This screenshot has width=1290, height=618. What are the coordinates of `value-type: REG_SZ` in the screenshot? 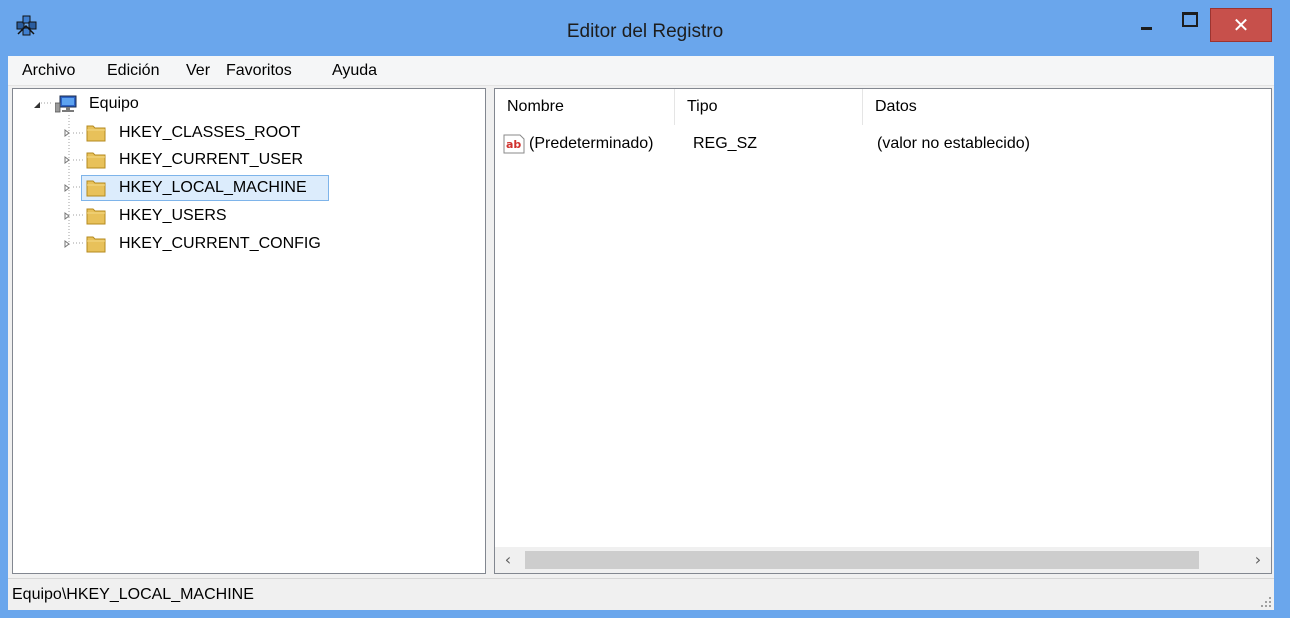 It's located at (725, 143).